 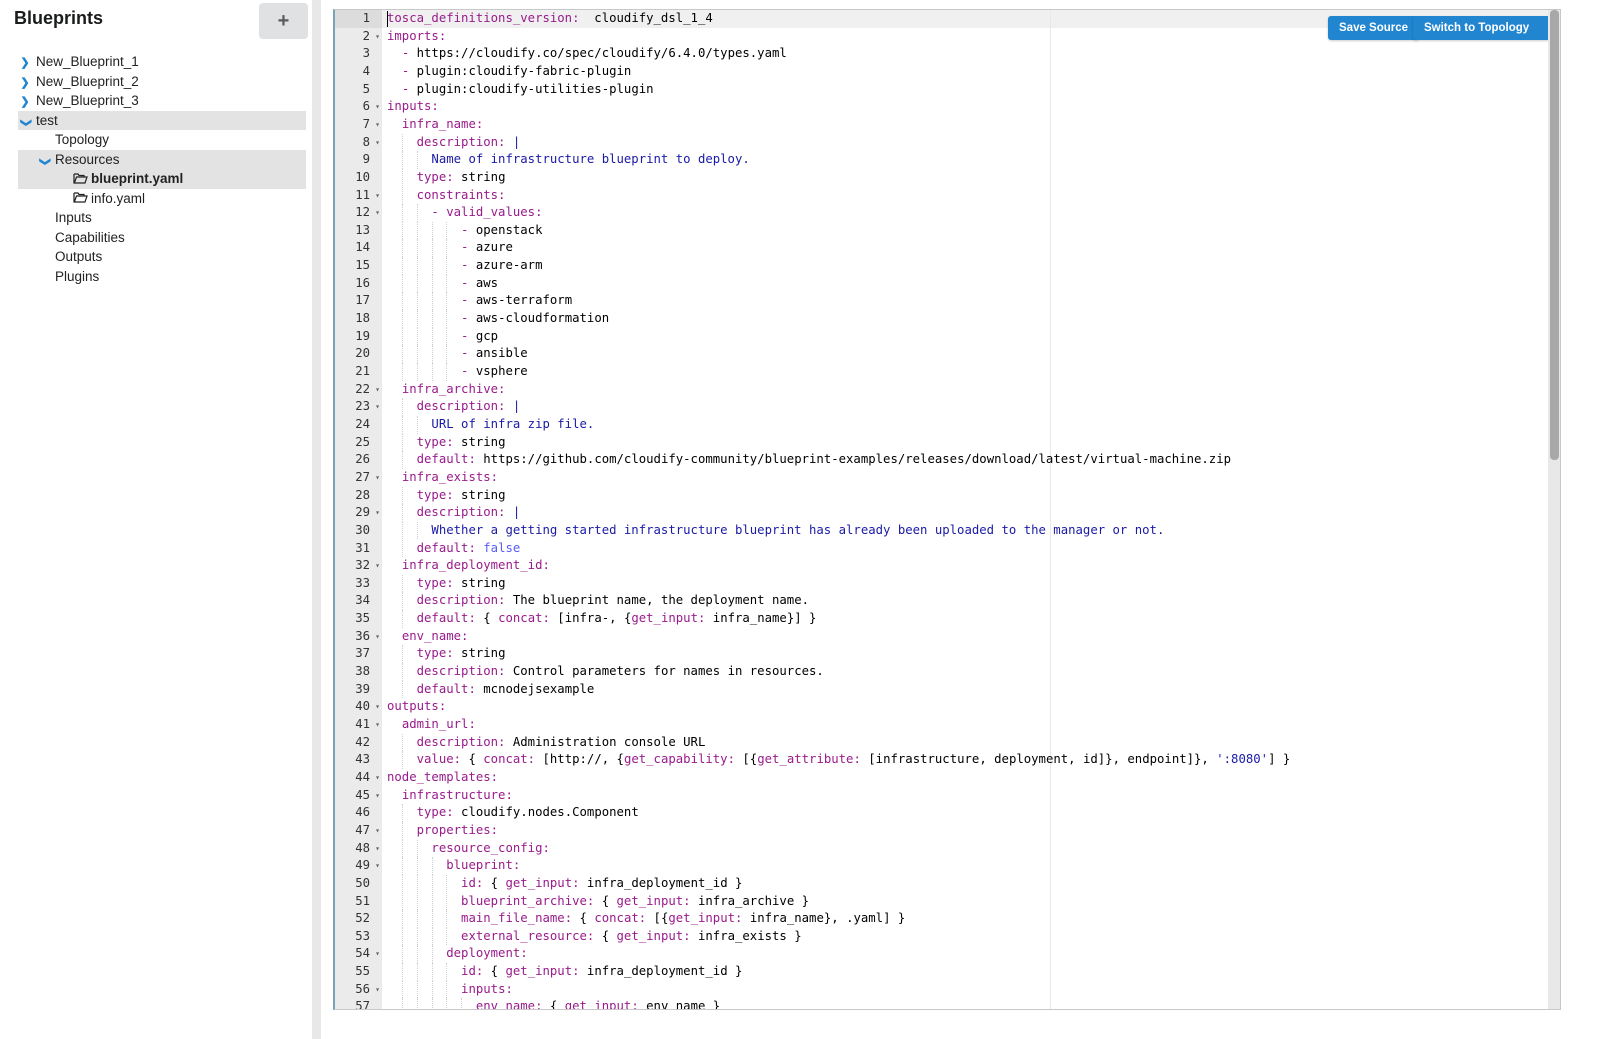 What do you see at coordinates (409, 70) in the screenshot?
I see `yaml-key-token: -` at bounding box center [409, 70].